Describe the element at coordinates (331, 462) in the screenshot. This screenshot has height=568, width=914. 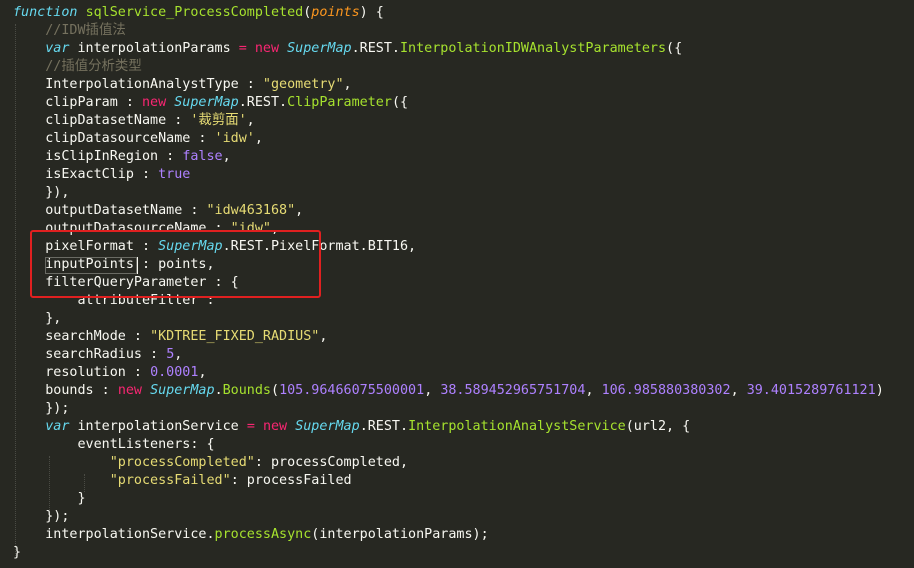
I see `code-token: : processCompleted,` at that location.